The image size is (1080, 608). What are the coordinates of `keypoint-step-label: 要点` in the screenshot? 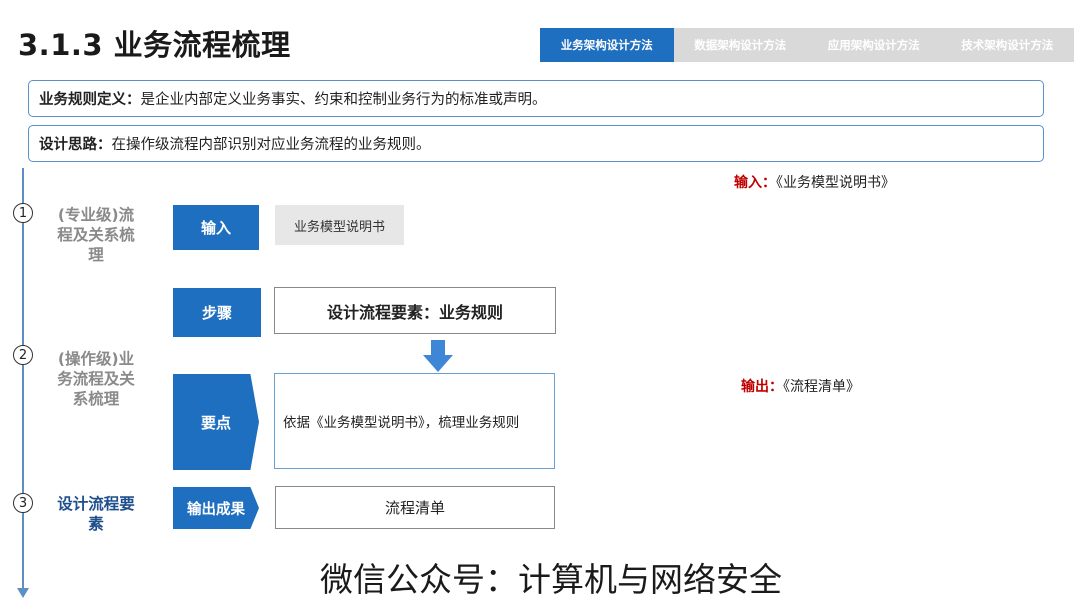 It's located at (216, 422).